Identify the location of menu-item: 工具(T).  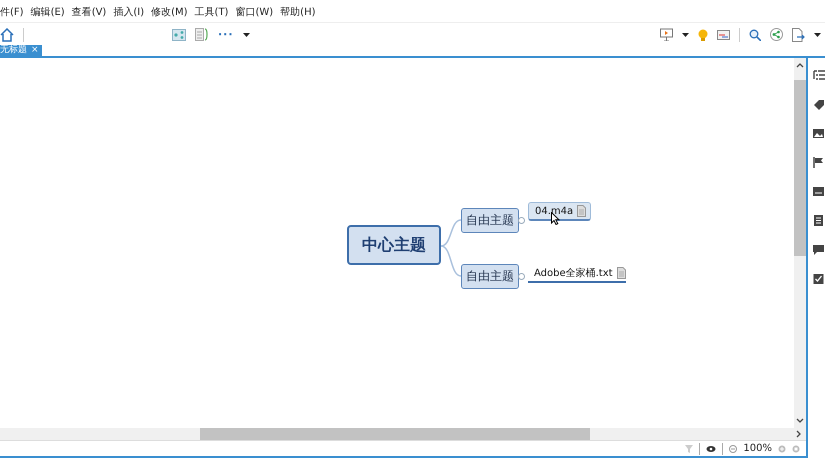
(211, 14).